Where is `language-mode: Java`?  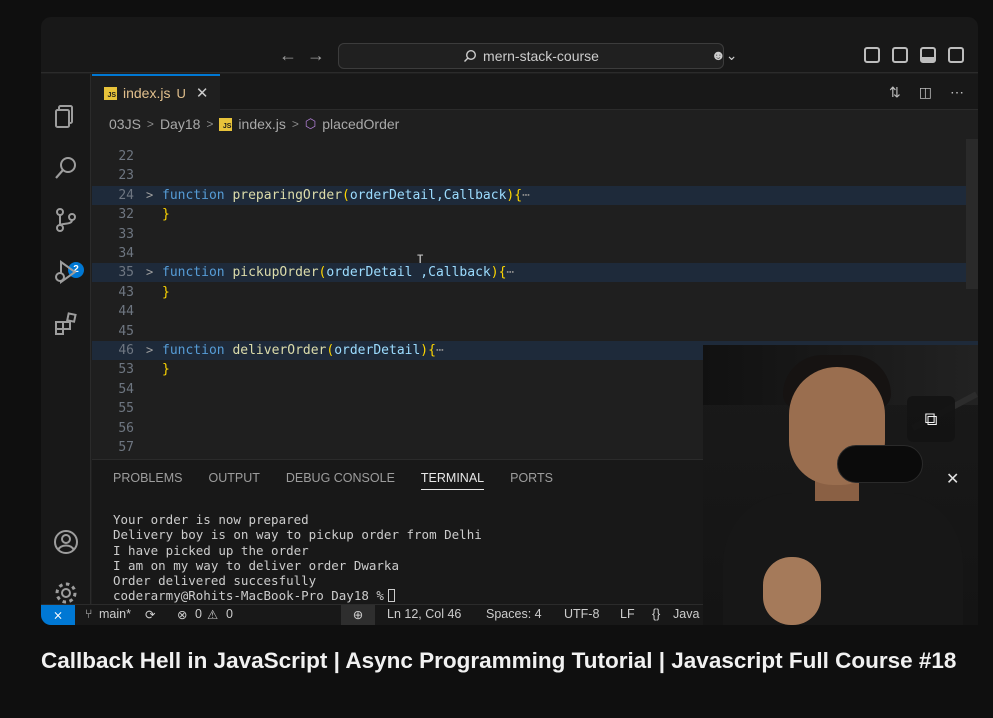 language-mode: Java is located at coordinates (686, 614).